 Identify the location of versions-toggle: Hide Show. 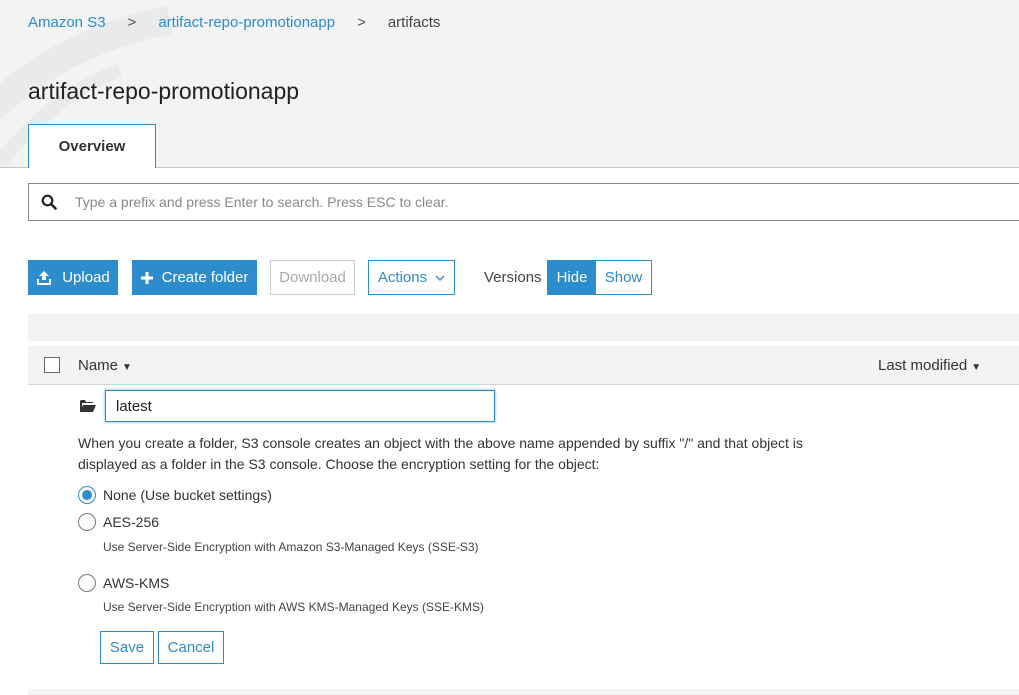
(599, 277).